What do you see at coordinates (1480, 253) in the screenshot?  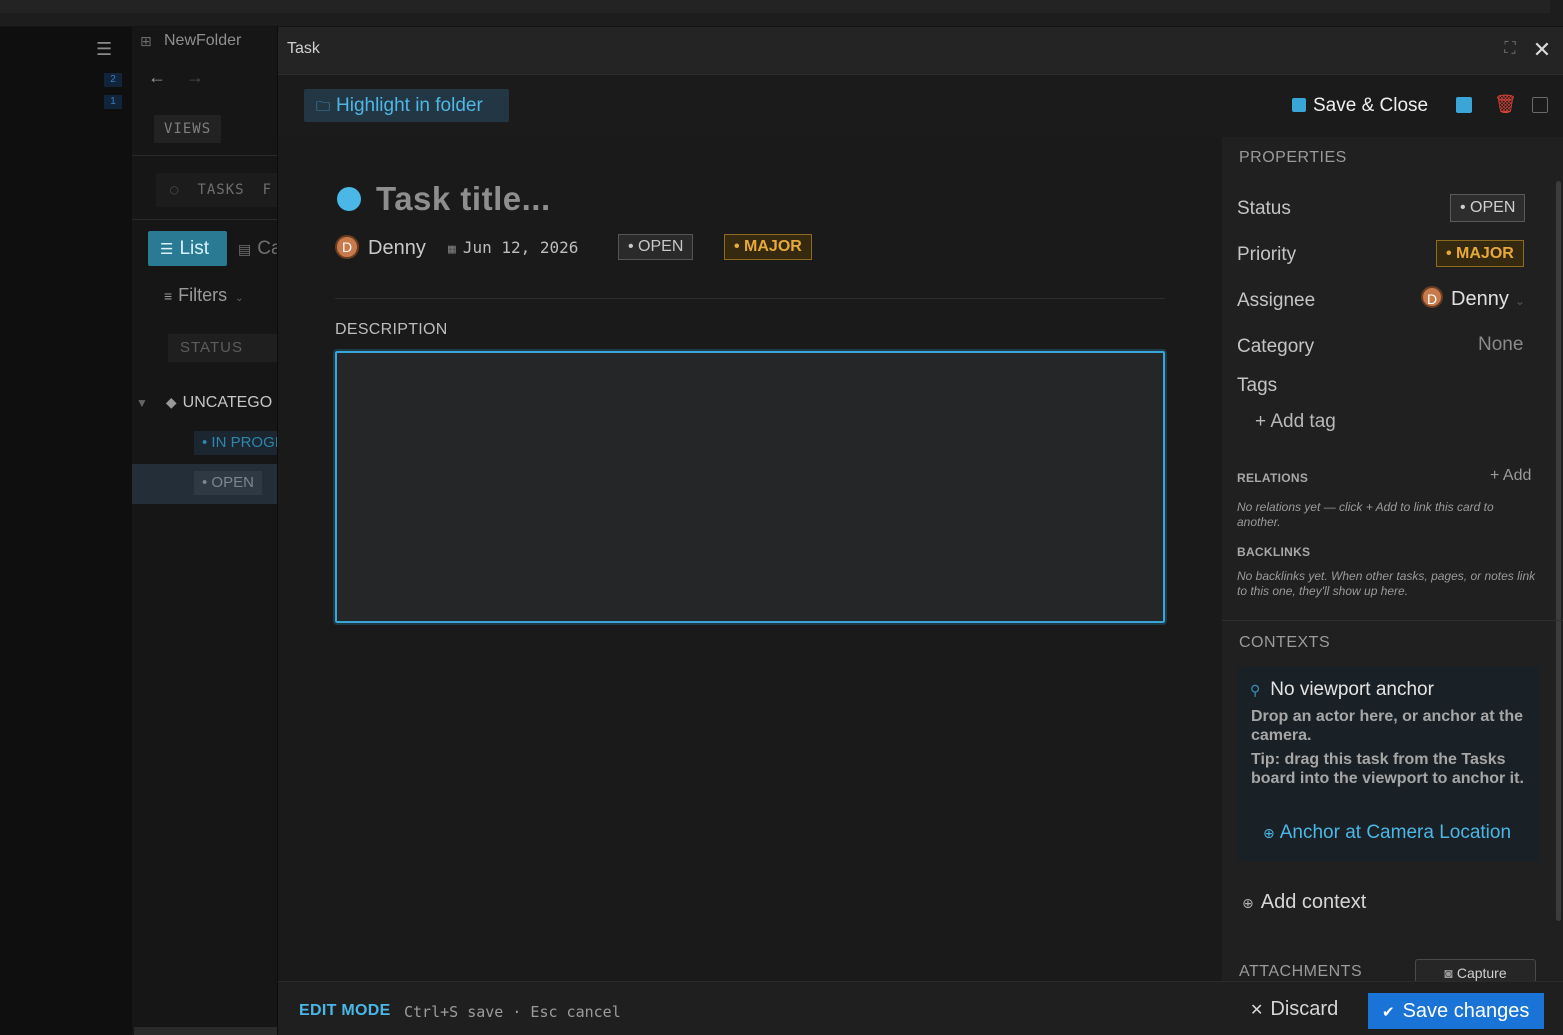 I see `priority-select: • MAJOR` at bounding box center [1480, 253].